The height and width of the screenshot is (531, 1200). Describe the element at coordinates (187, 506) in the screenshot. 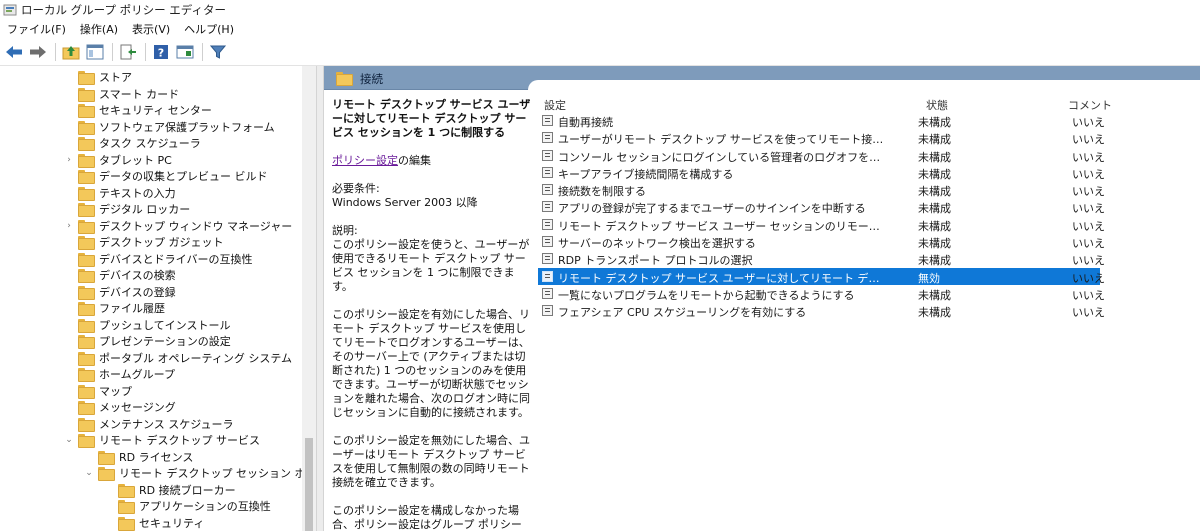

I see `tree-item: アプリケーションの互換性` at that location.